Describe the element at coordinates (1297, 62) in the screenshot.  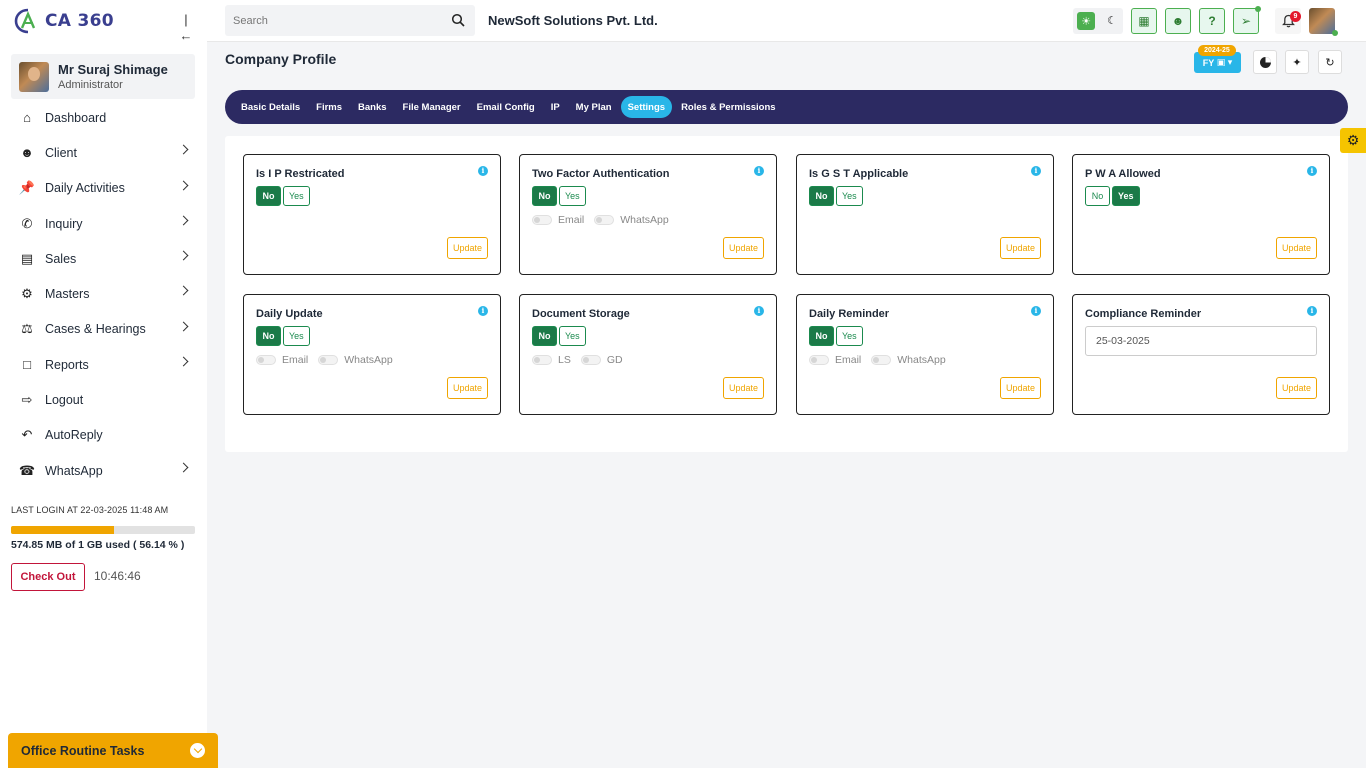
I see `pin-button: ✦` at that location.